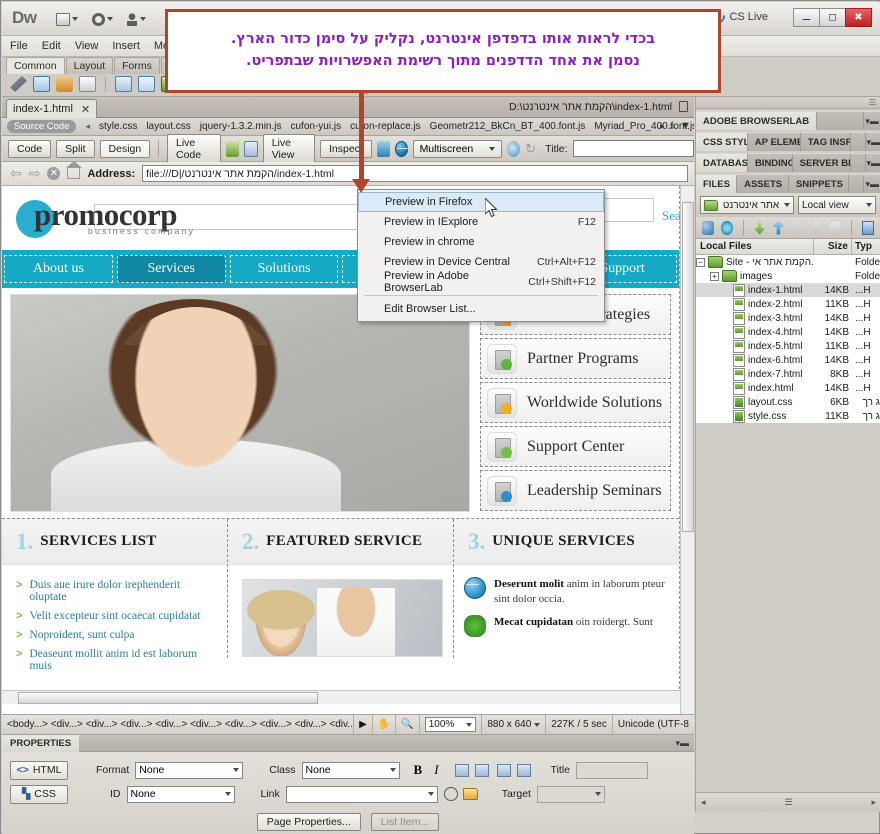  I want to click on panel-tab-adobe-browserlab: ADOBE BROWSERLAB, so click(757, 121).